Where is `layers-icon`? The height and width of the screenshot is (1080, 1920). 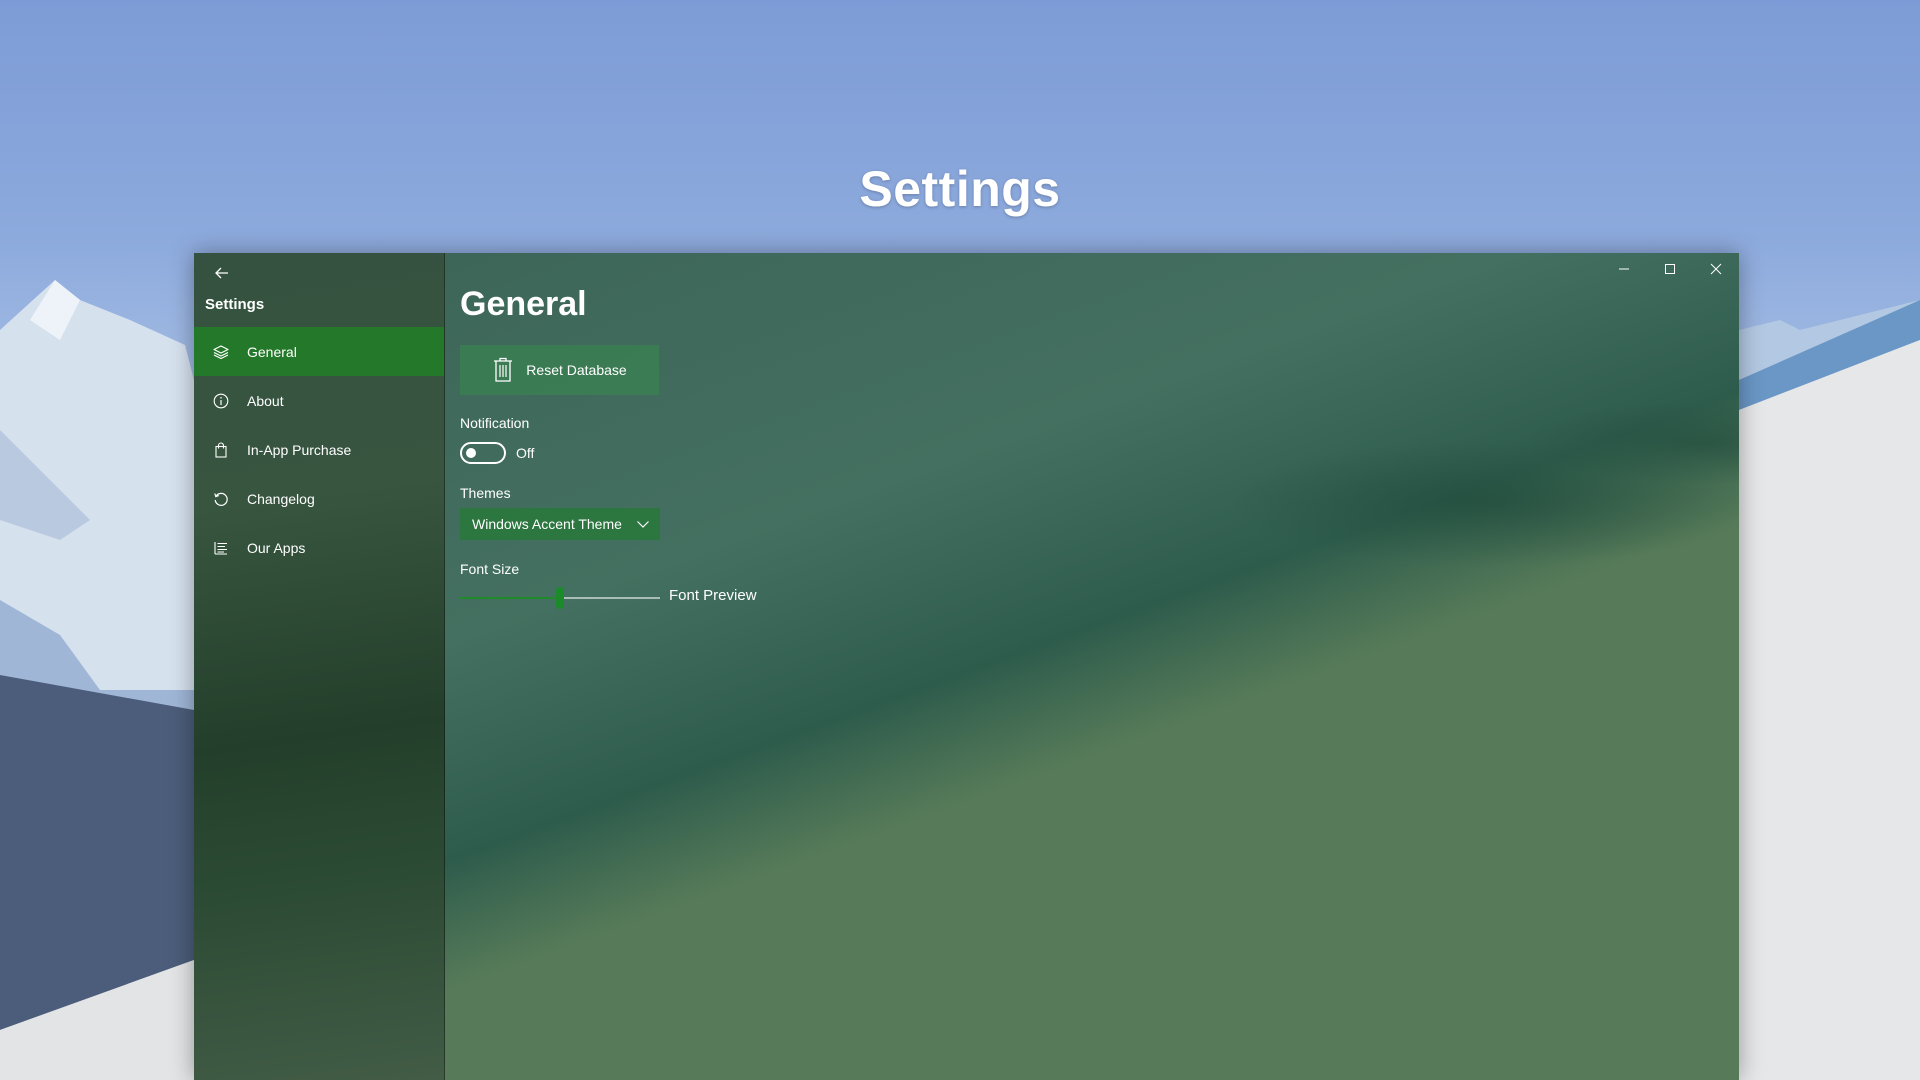
layers-icon is located at coordinates (221, 352).